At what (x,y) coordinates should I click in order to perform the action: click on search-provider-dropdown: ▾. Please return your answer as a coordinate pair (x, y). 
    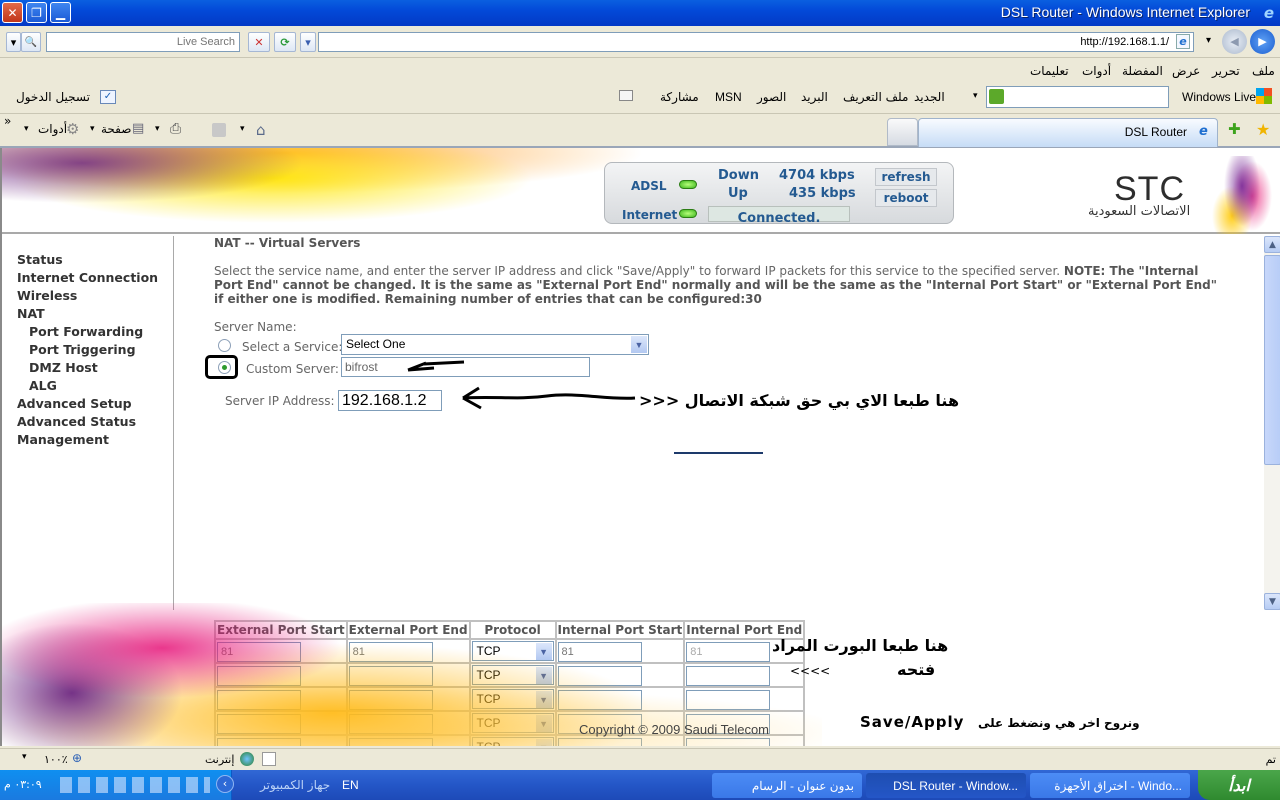
    Looking at the image, I should click on (13, 42).